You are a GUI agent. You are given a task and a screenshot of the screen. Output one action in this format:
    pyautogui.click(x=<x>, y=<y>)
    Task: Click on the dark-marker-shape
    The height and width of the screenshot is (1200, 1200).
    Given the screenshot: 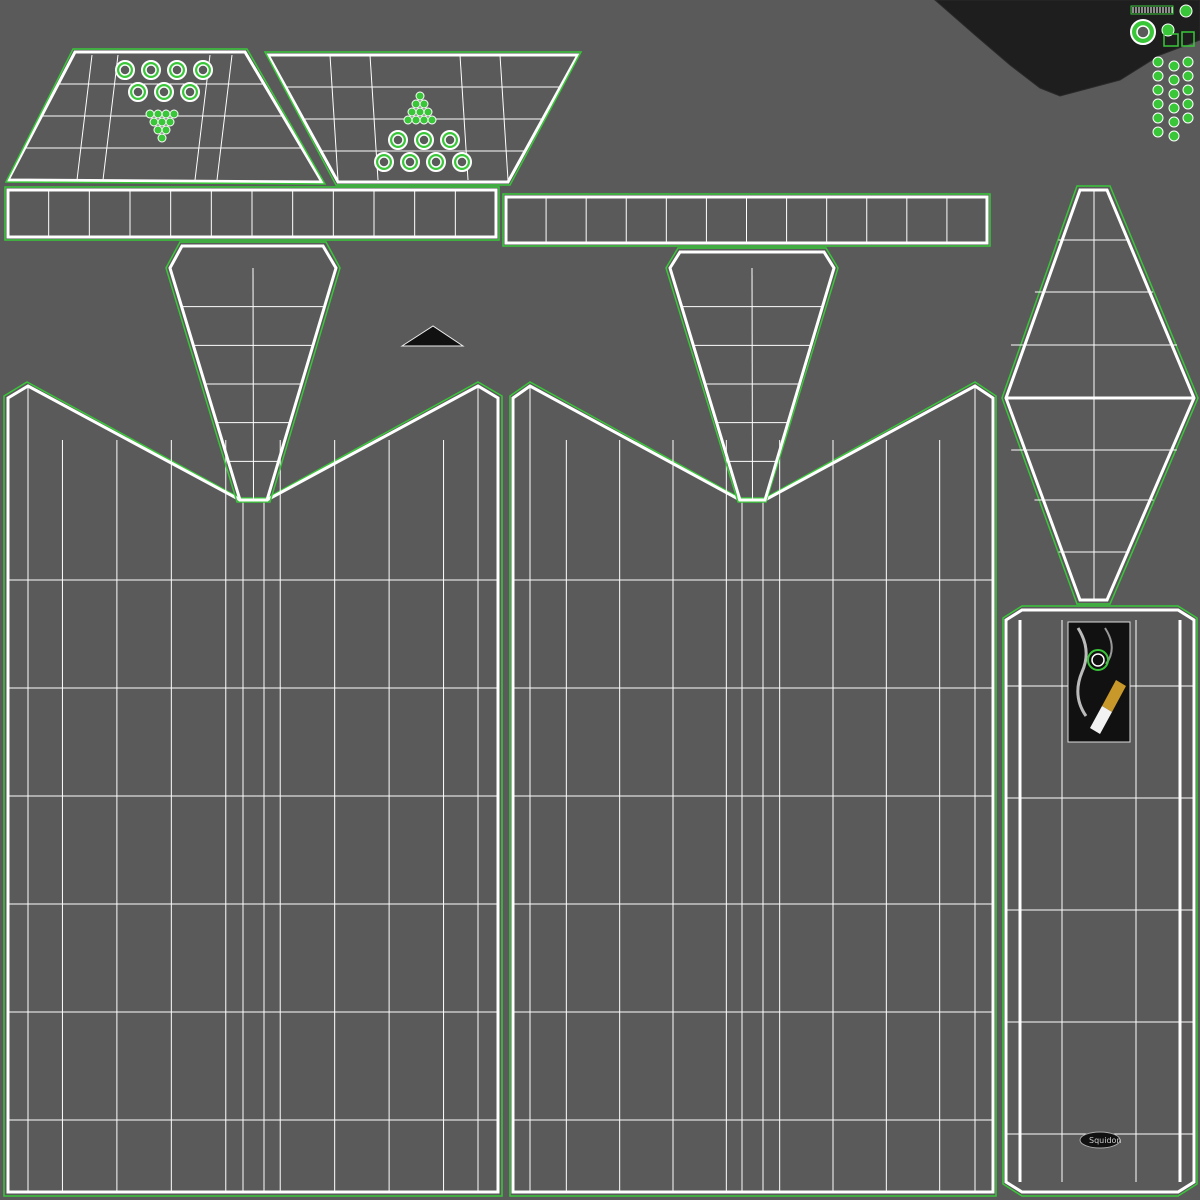 What is the action you would take?
    pyautogui.click(x=432, y=336)
    